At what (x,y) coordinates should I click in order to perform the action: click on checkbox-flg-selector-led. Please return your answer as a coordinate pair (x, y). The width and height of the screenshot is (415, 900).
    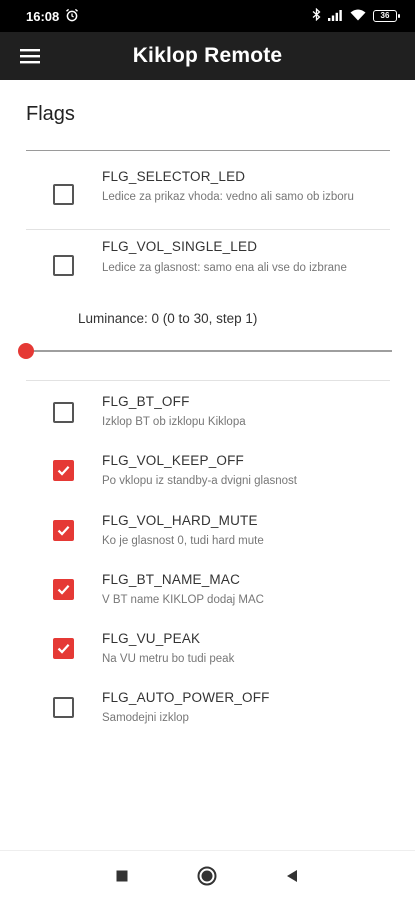
    Looking at the image, I should click on (63, 194).